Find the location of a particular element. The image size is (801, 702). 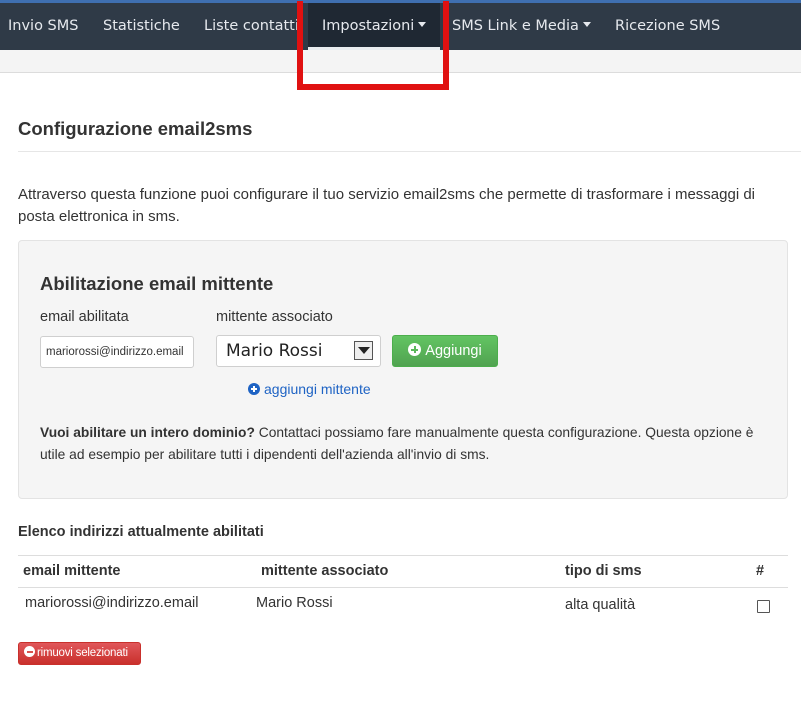

nav-item-label: Statistiche is located at coordinates (141, 26).